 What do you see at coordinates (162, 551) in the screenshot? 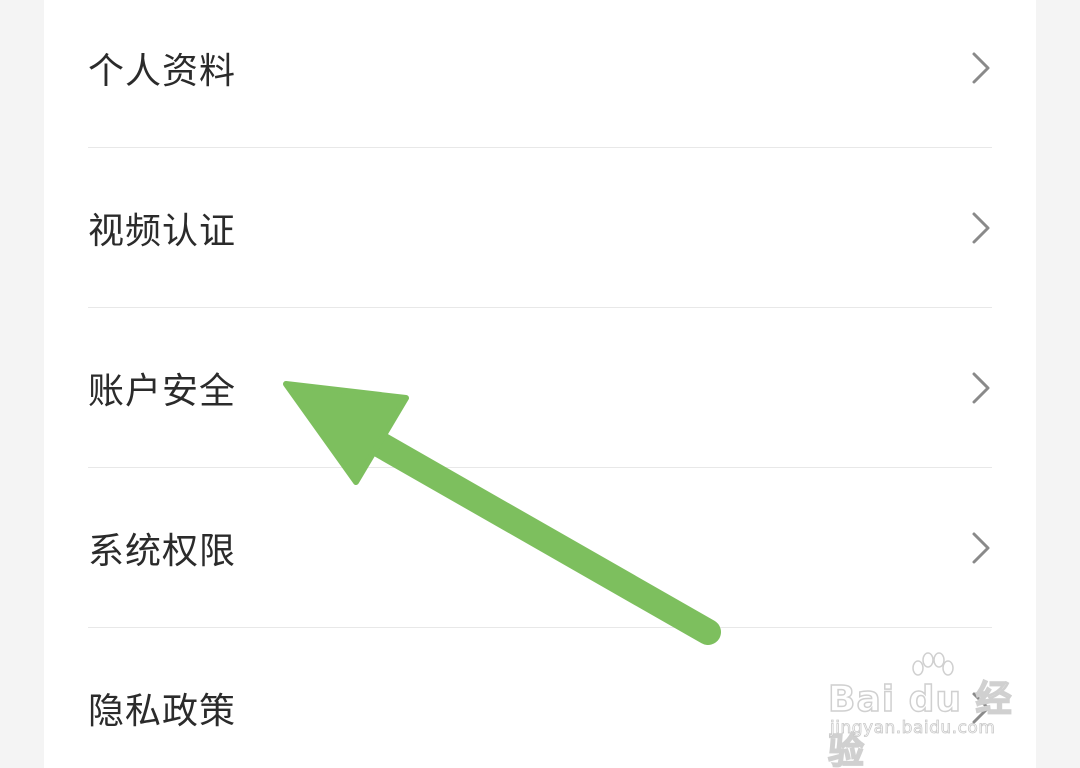
I see `menu-item-label: 系统权限` at bounding box center [162, 551].